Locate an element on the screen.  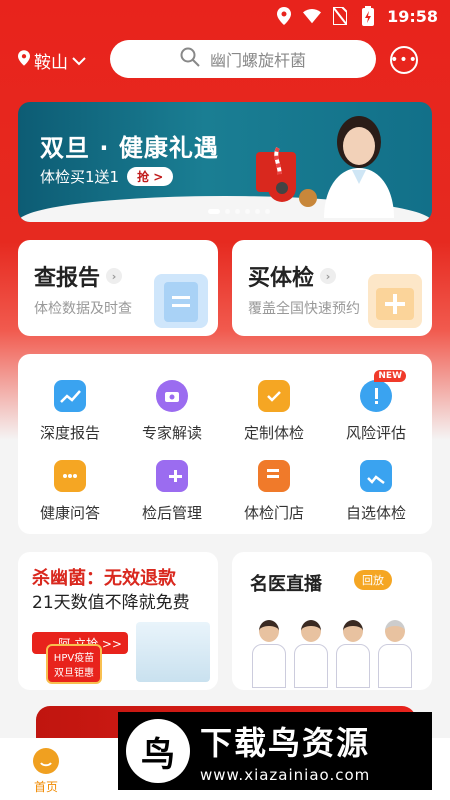
tab-home: 首页 is located at coordinates (46, 771).